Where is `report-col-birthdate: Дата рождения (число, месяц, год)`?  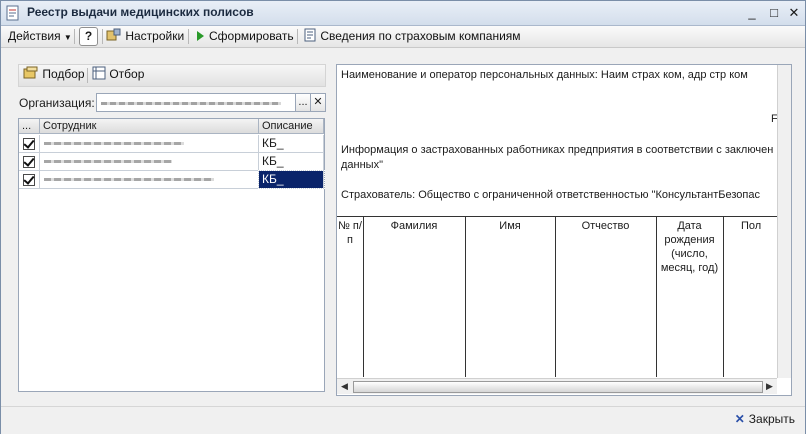
report-col-birthdate: Дата рождения (число, месяц, год) is located at coordinates (689, 247).